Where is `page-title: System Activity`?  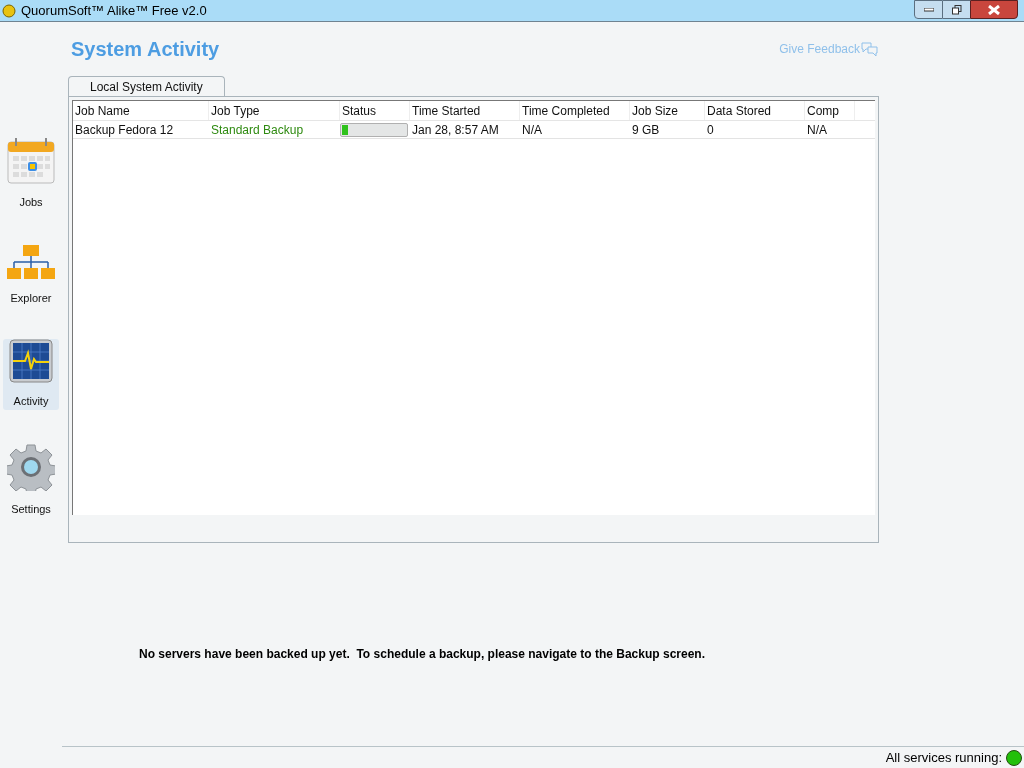
page-title: System Activity is located at coordinates (145, 49).